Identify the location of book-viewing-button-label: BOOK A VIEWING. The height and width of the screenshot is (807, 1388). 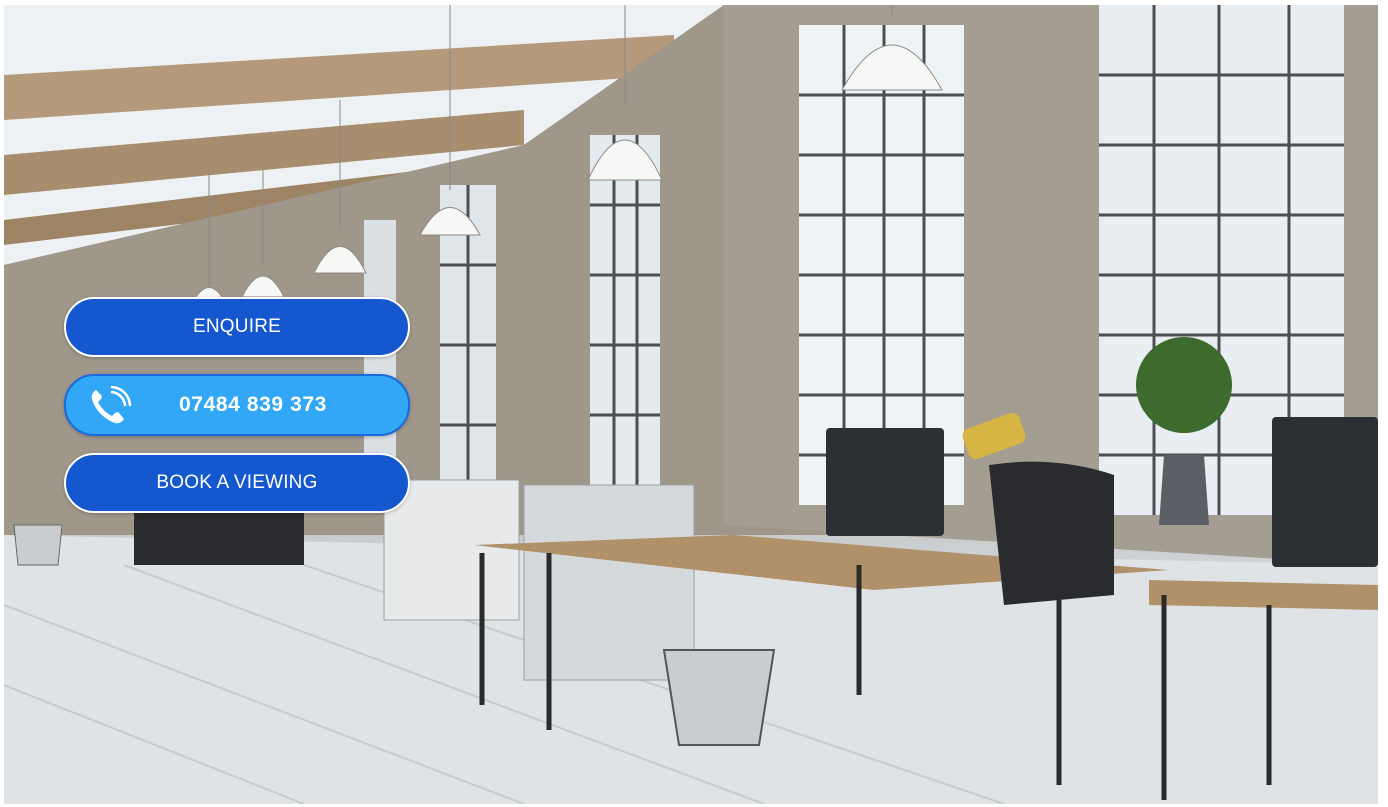
(237, 482).